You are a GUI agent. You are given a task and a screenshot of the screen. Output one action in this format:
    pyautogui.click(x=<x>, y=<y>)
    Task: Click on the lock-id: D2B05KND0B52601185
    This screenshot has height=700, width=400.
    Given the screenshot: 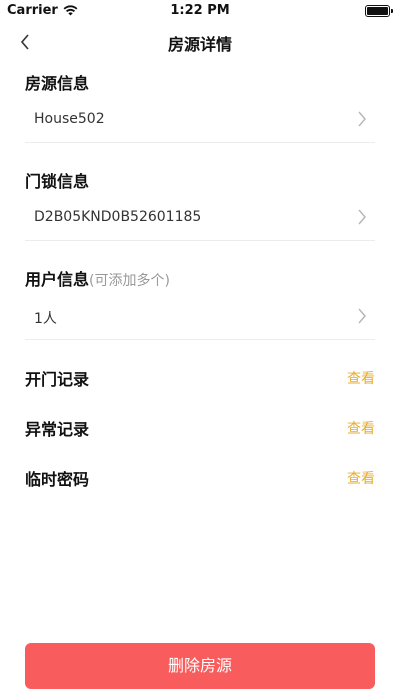 What is the action you would take?
    pyautogui.click(x=118, y=217)
    